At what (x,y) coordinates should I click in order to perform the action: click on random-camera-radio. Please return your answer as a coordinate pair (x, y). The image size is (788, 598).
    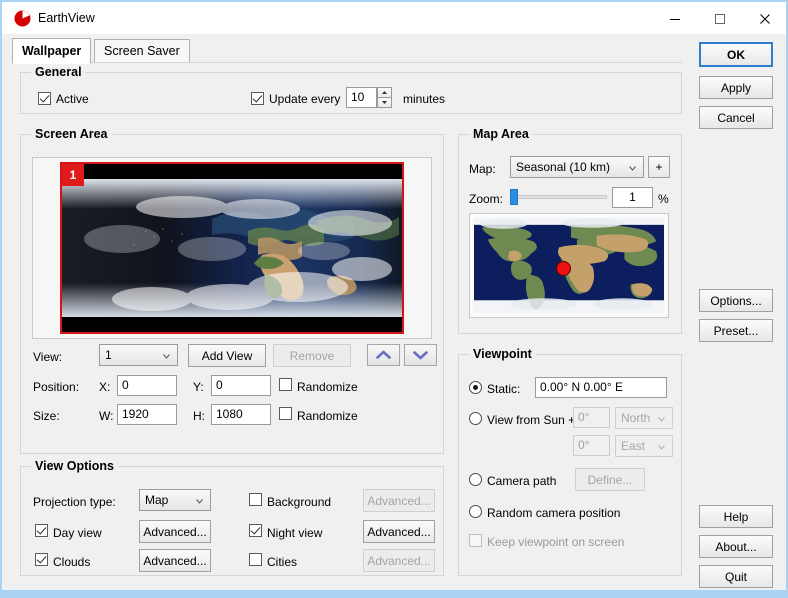
    Looking at the image, I should click on (475, 511).